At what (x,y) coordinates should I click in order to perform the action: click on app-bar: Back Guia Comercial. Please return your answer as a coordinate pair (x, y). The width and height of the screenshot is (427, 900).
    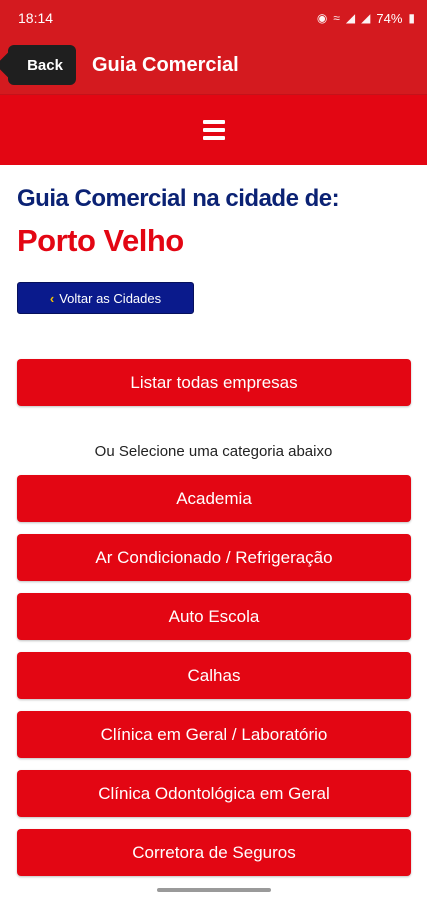
    Looking at the image, I should click on (213, 65).